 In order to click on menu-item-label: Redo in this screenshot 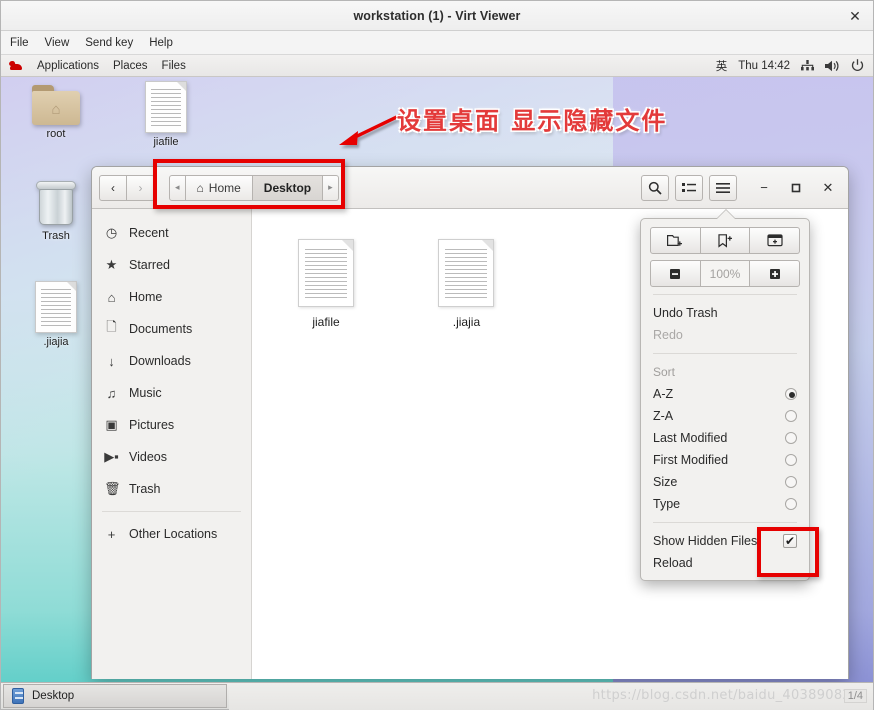, I will do `click(668, 335)`.